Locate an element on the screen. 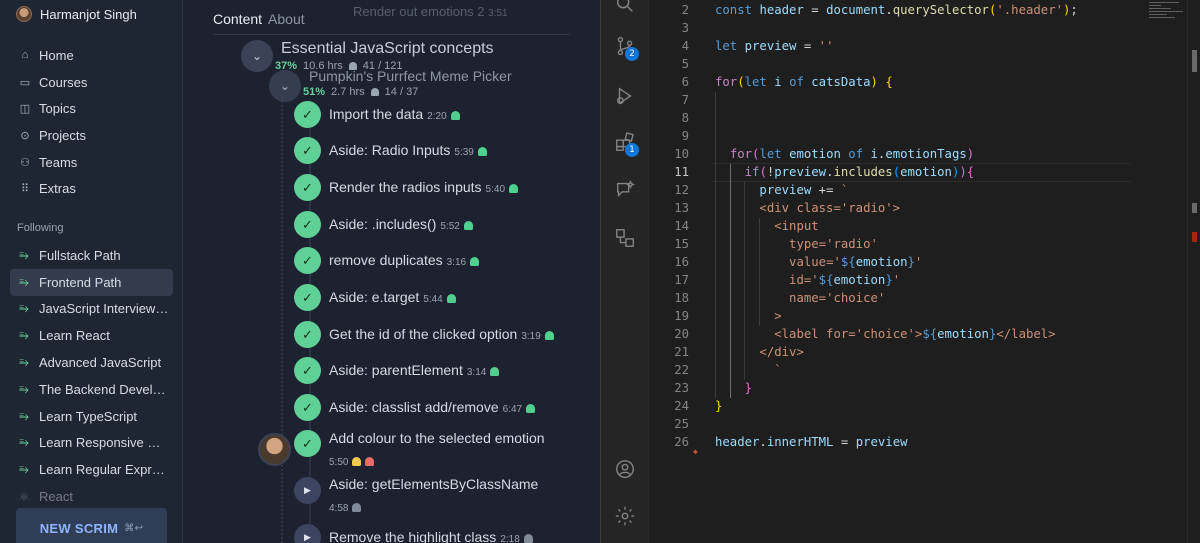 The width and height of the screenshot is (1200, 543). diff-marker-icon: ◆ is located at coordinates (695, 451).